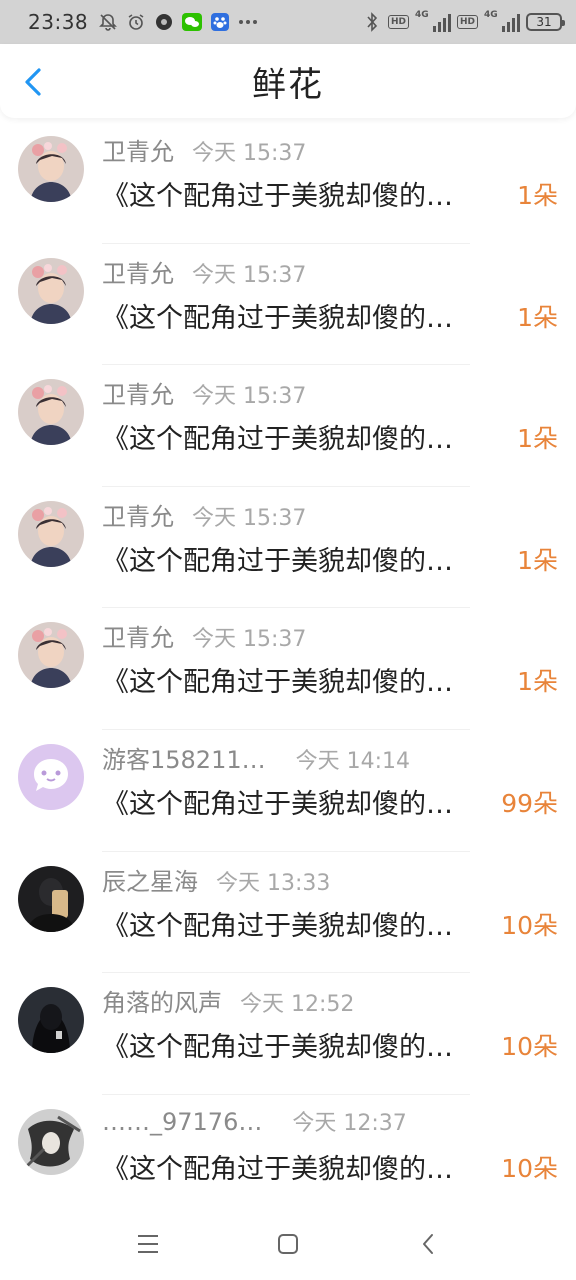 The image size is (576, 1280). I want to click on timestamp: 今天 14:14, so click(353, 761).